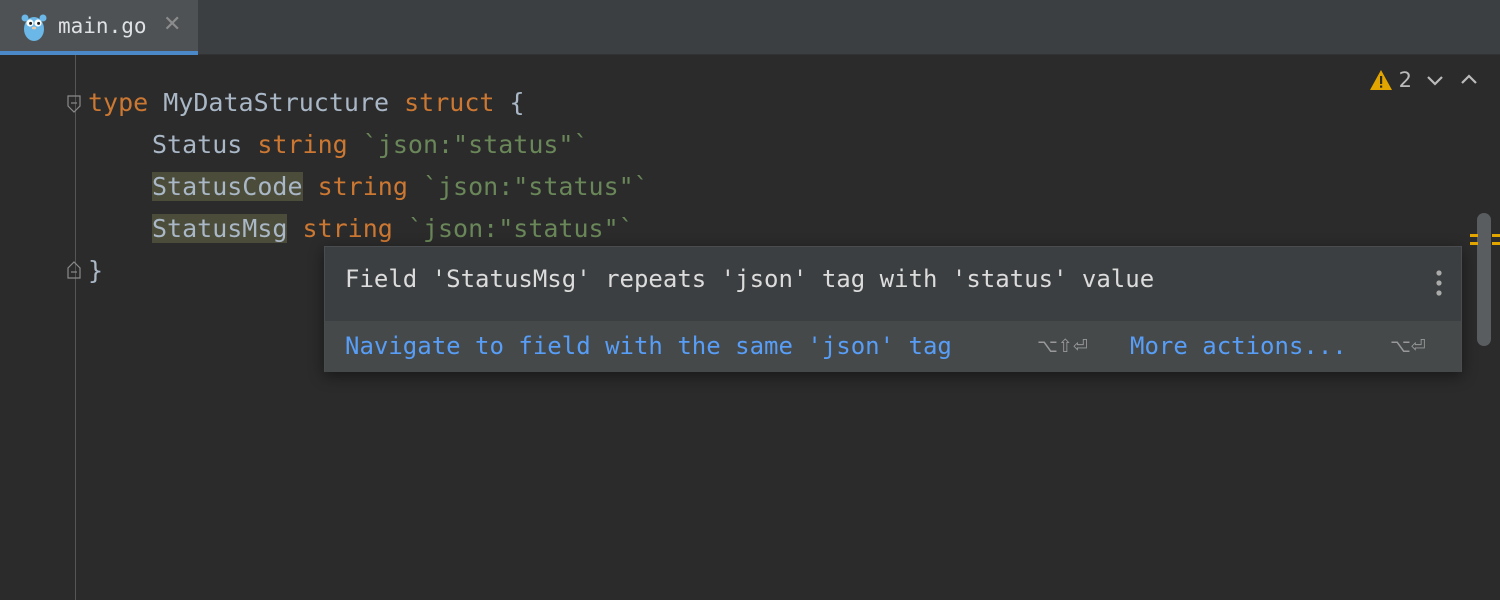 The image size is (1500, 600). I want to click on chevron-down-icon, so click(1435, 80).